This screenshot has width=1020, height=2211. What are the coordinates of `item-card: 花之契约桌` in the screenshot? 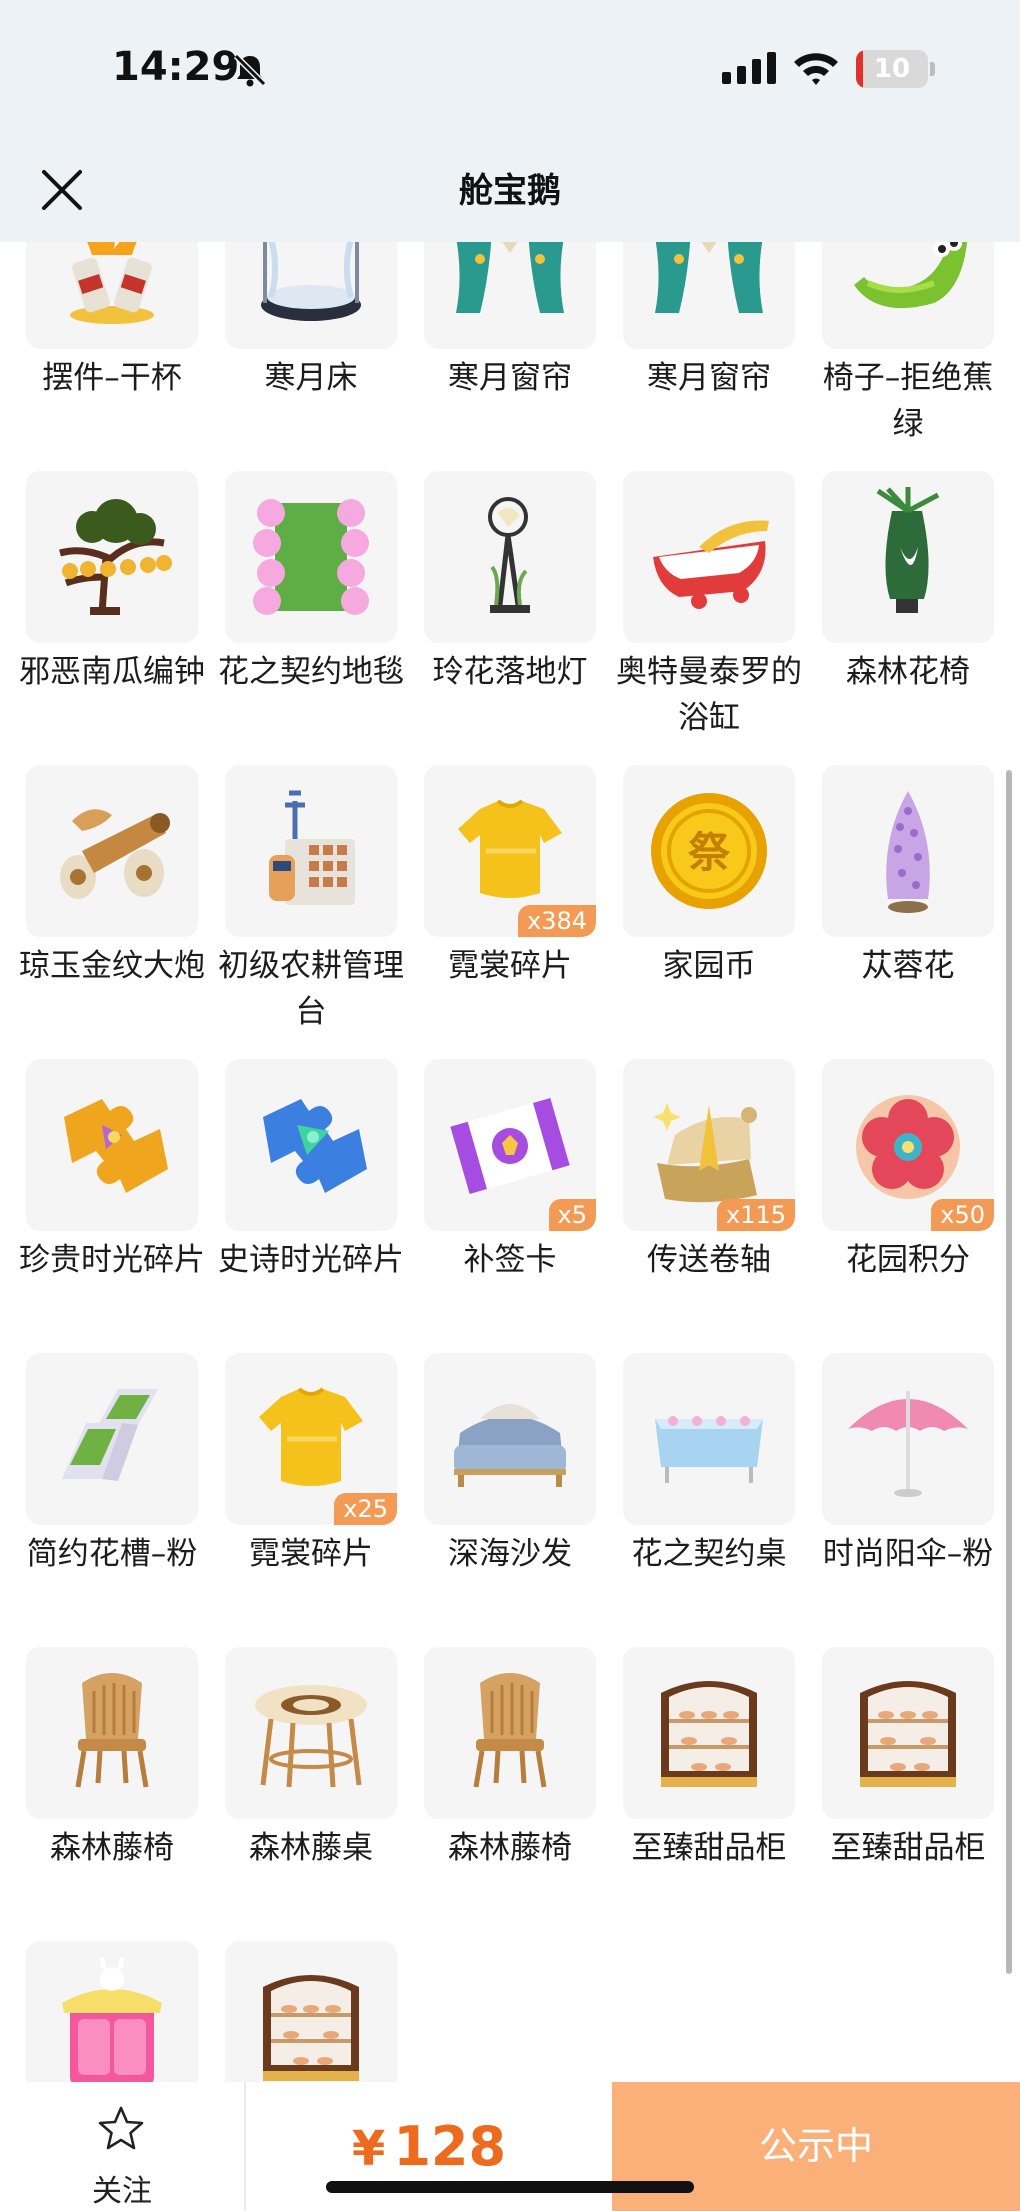 It's located at (709, 1500).